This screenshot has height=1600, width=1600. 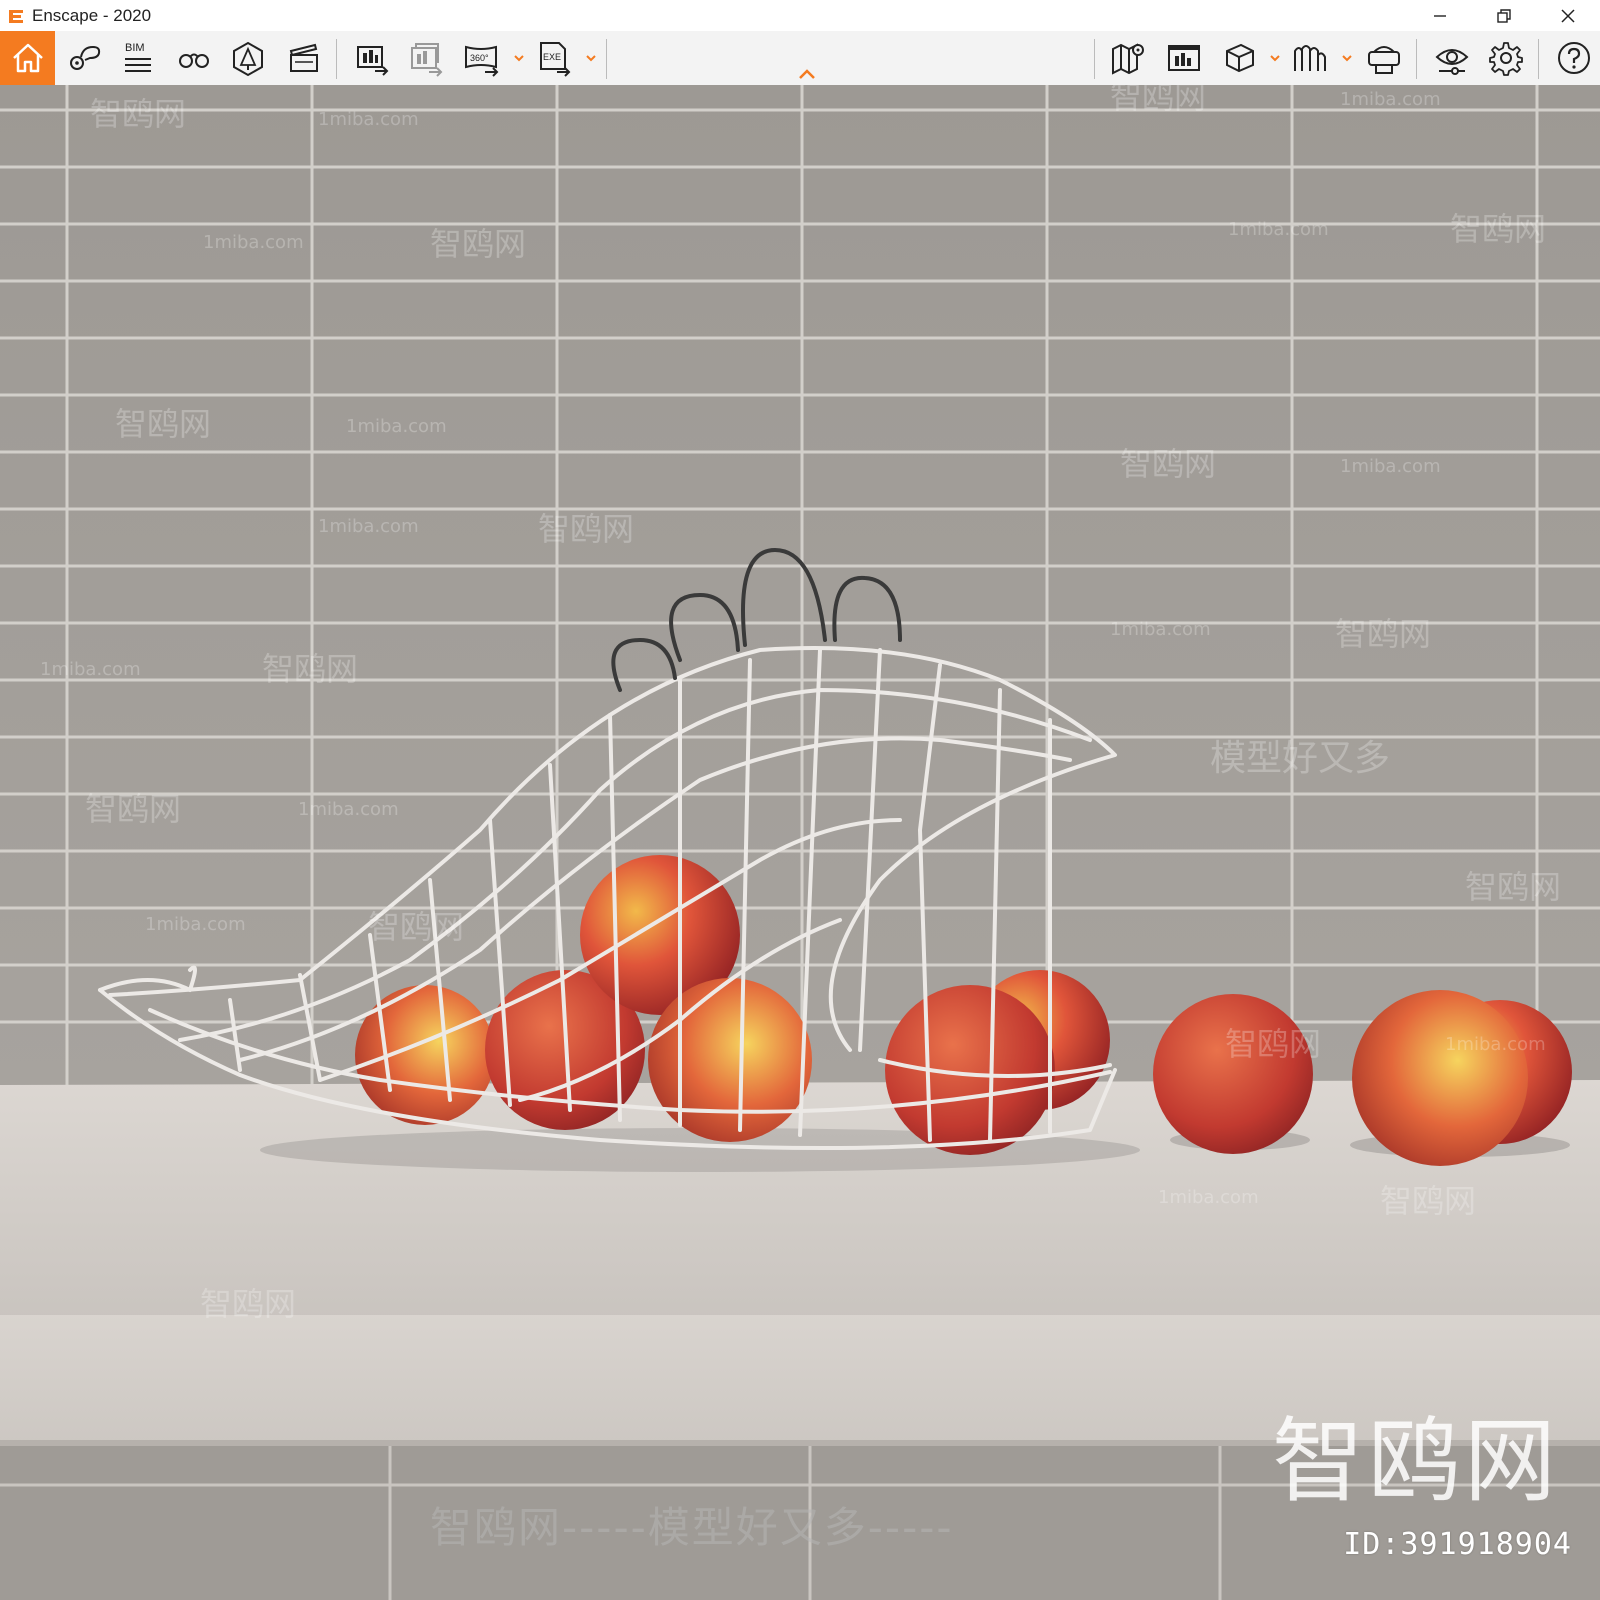 I want to click on restore-icon, so click(x=1504, y=15).